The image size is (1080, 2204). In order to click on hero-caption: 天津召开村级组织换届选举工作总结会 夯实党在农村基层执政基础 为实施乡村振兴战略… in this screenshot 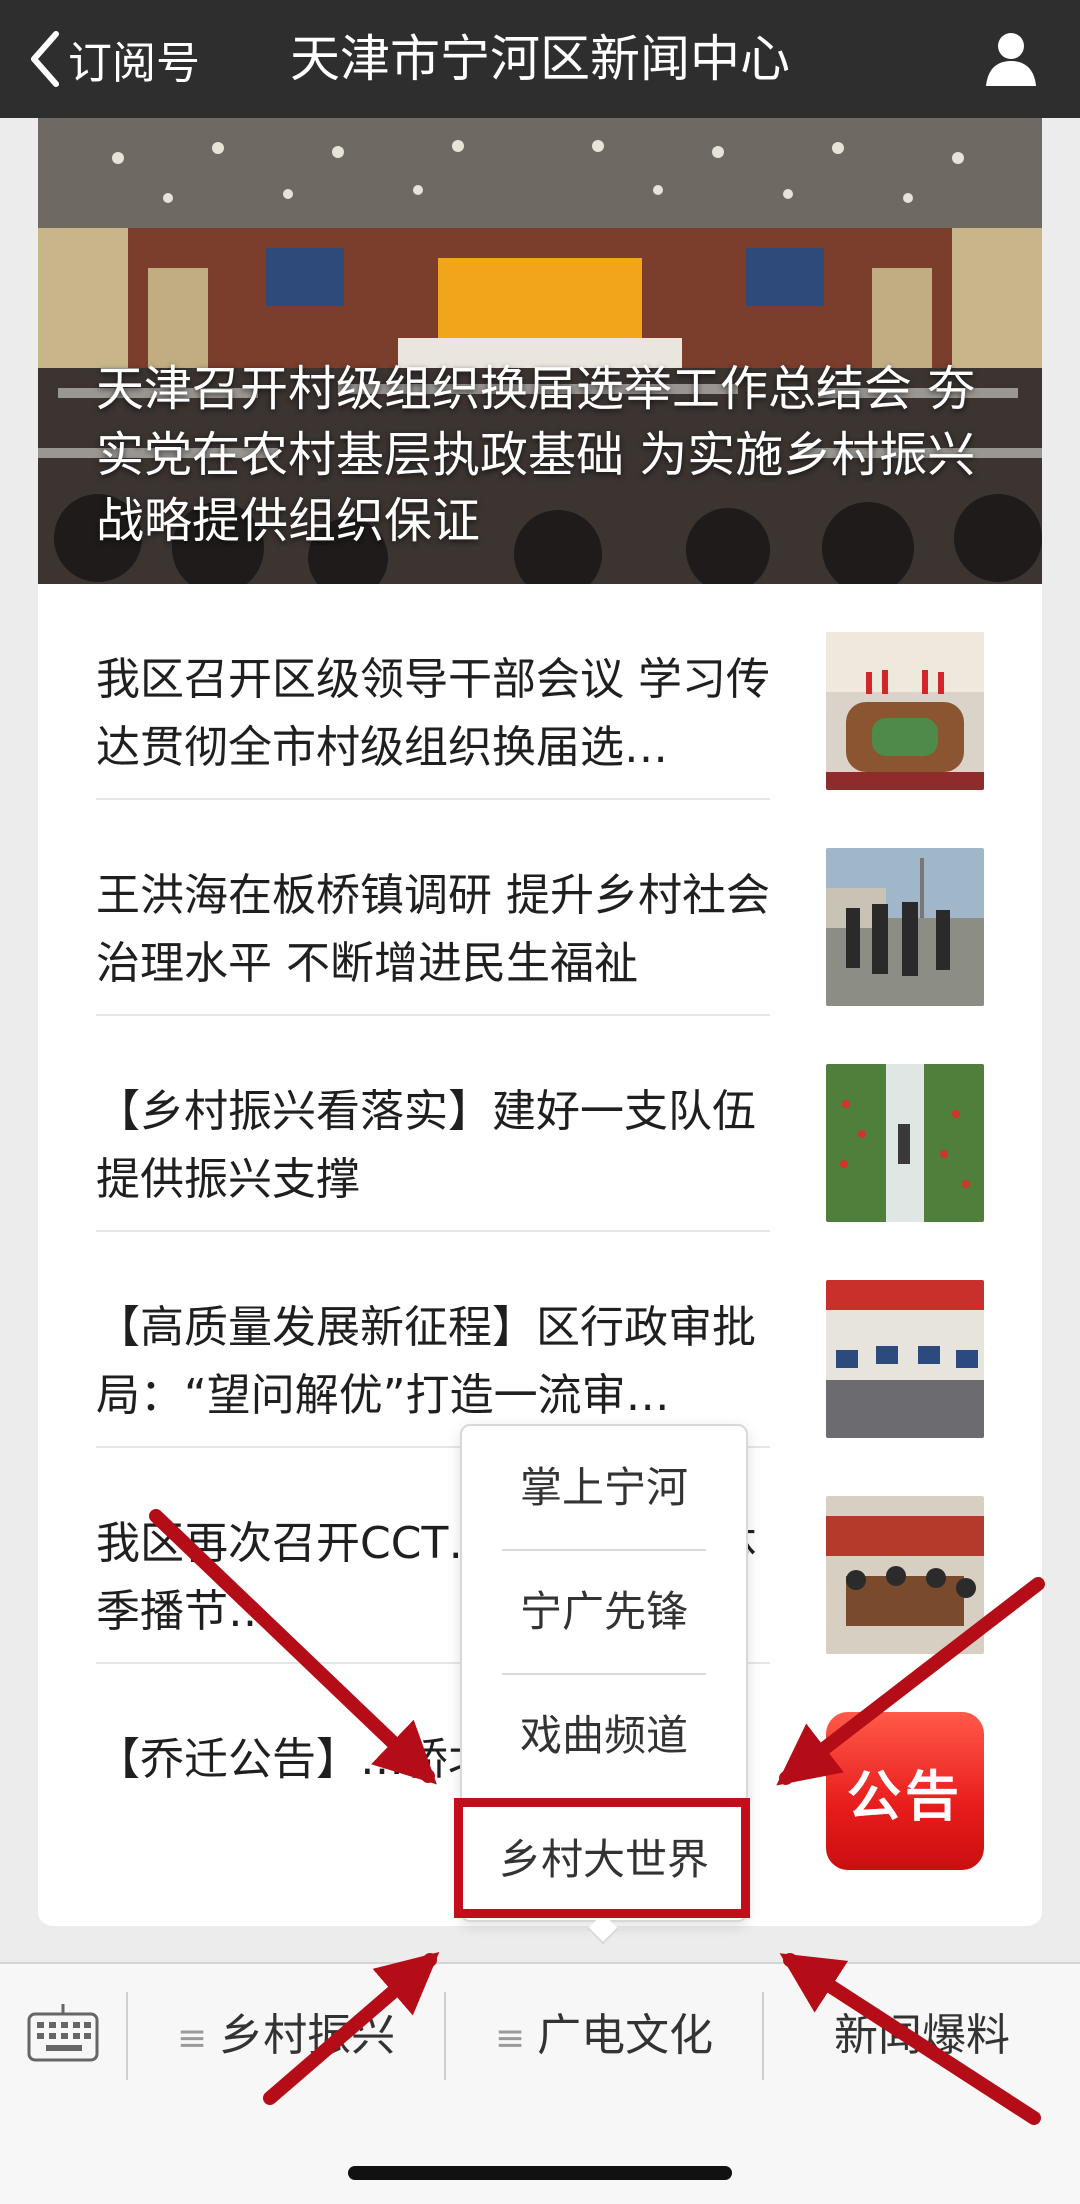, I will do `click(536, 455)`.